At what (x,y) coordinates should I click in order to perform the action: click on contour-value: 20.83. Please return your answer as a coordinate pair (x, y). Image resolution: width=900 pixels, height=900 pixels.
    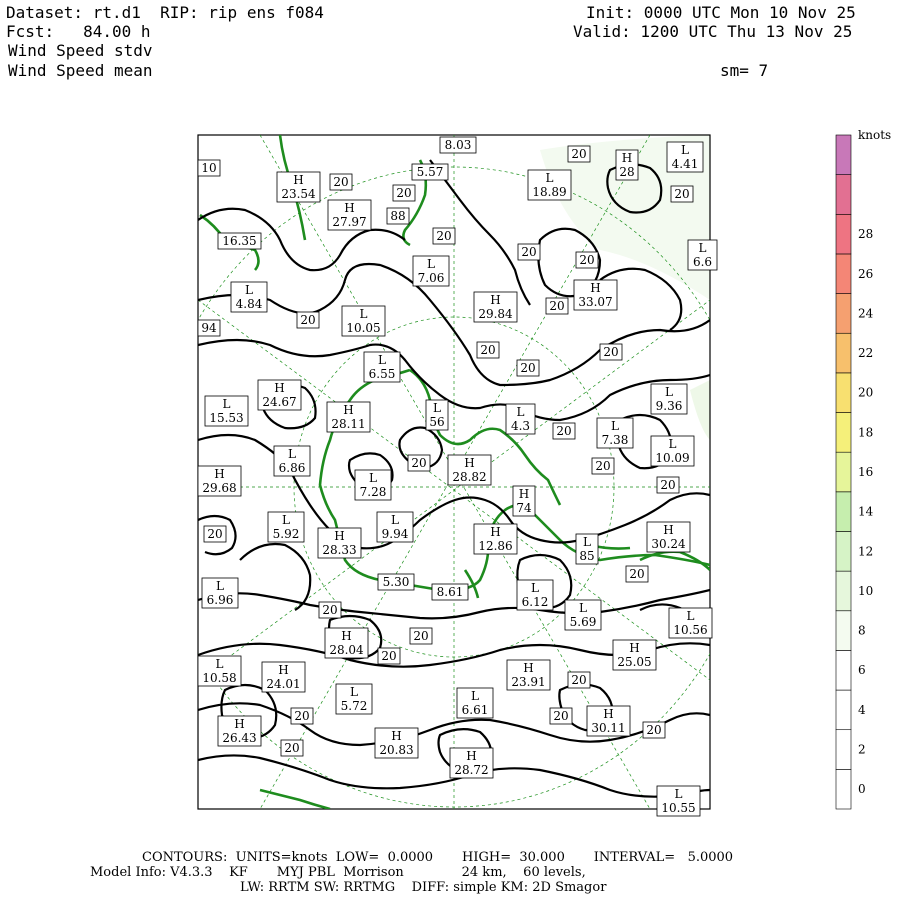
    Looking at the image, I should click on (396, 750).